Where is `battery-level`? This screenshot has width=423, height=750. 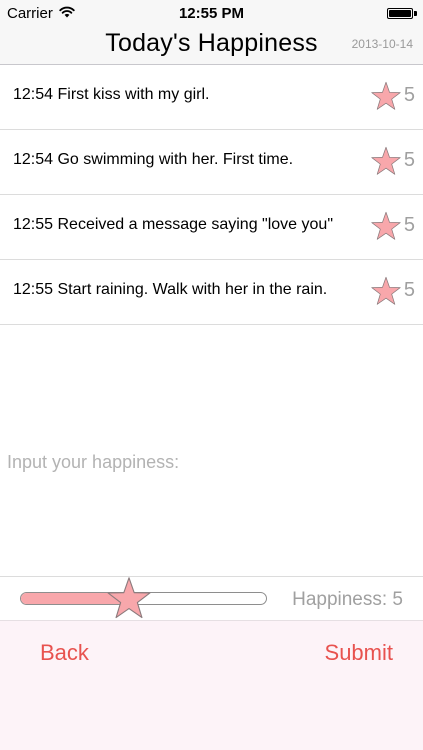
battery-level is located at coordinates (400, 13).